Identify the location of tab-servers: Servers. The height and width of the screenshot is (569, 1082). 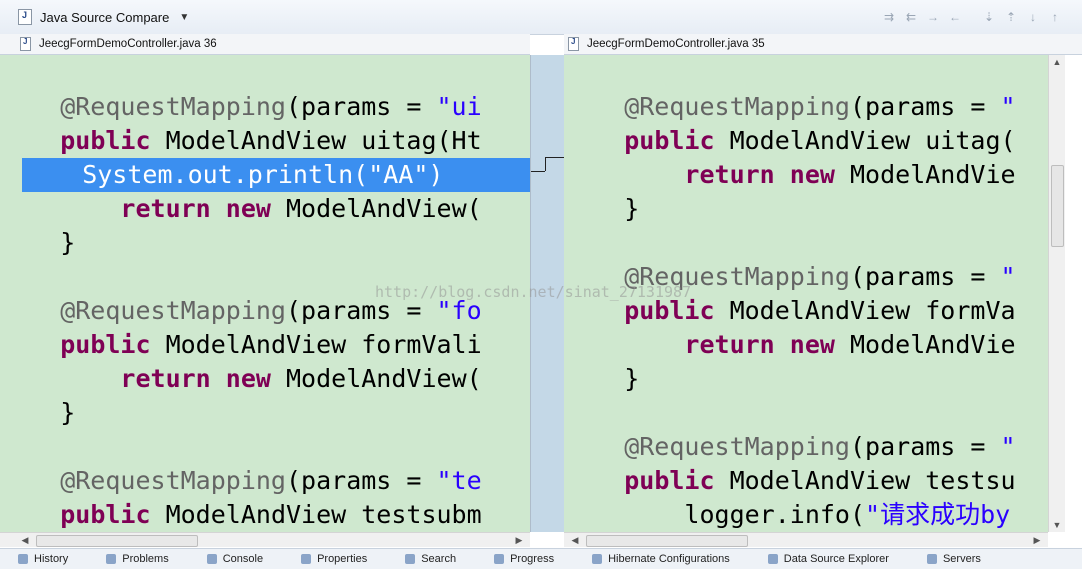
(953, 559).